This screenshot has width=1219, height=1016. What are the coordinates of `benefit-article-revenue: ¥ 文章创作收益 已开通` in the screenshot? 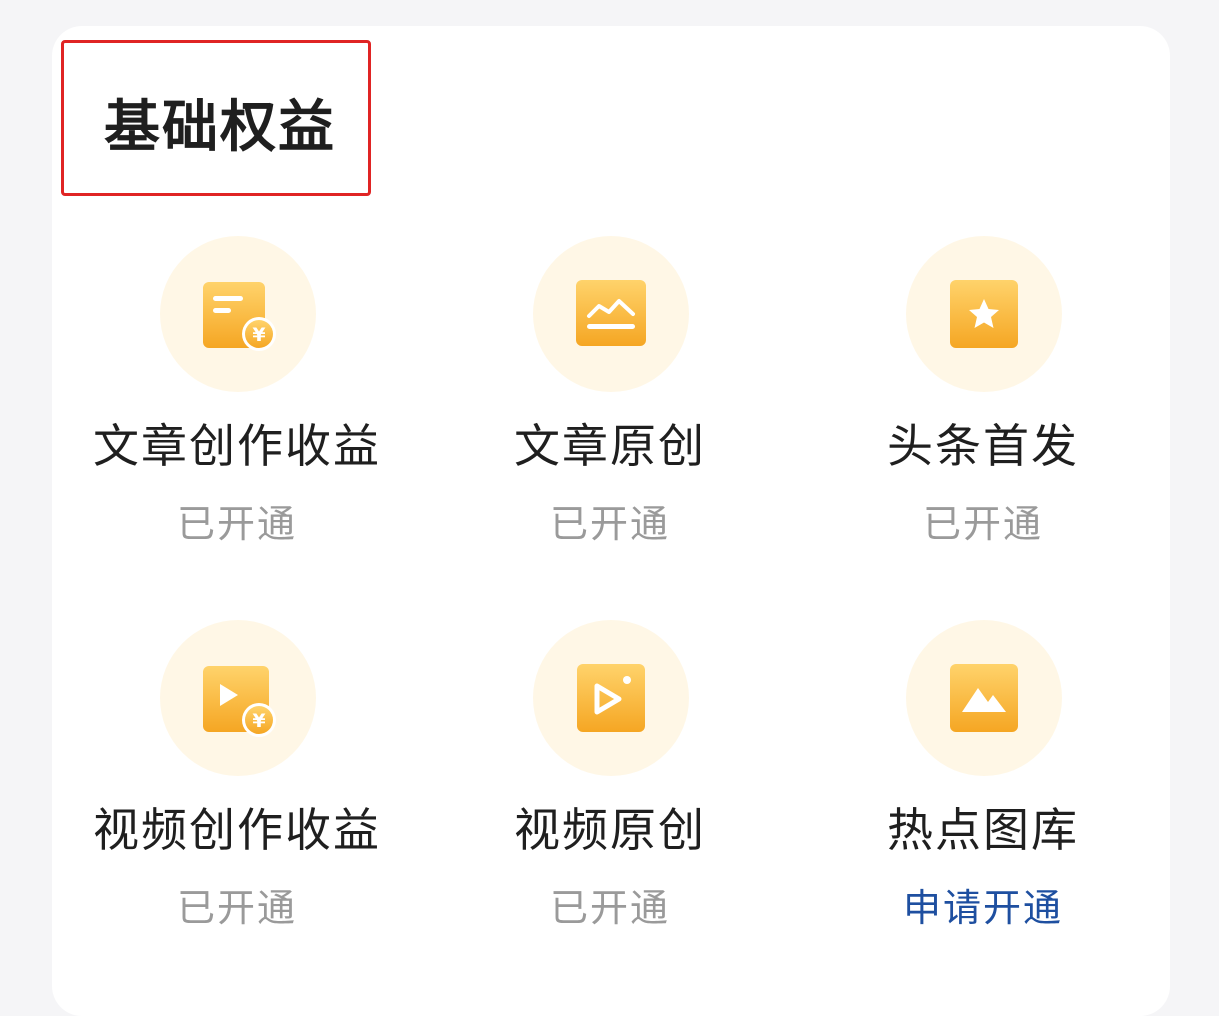 It's located at (237, 406).